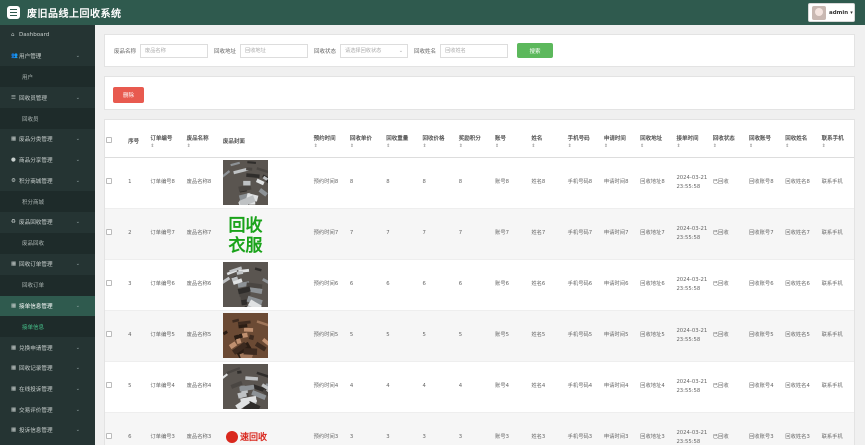 The image size is (865, 445). What do you see at coordinates (476, 142) in the screenshot?
I see `table-header-cell: 奖励积分 ⇕` at bounding box center [476, 142].